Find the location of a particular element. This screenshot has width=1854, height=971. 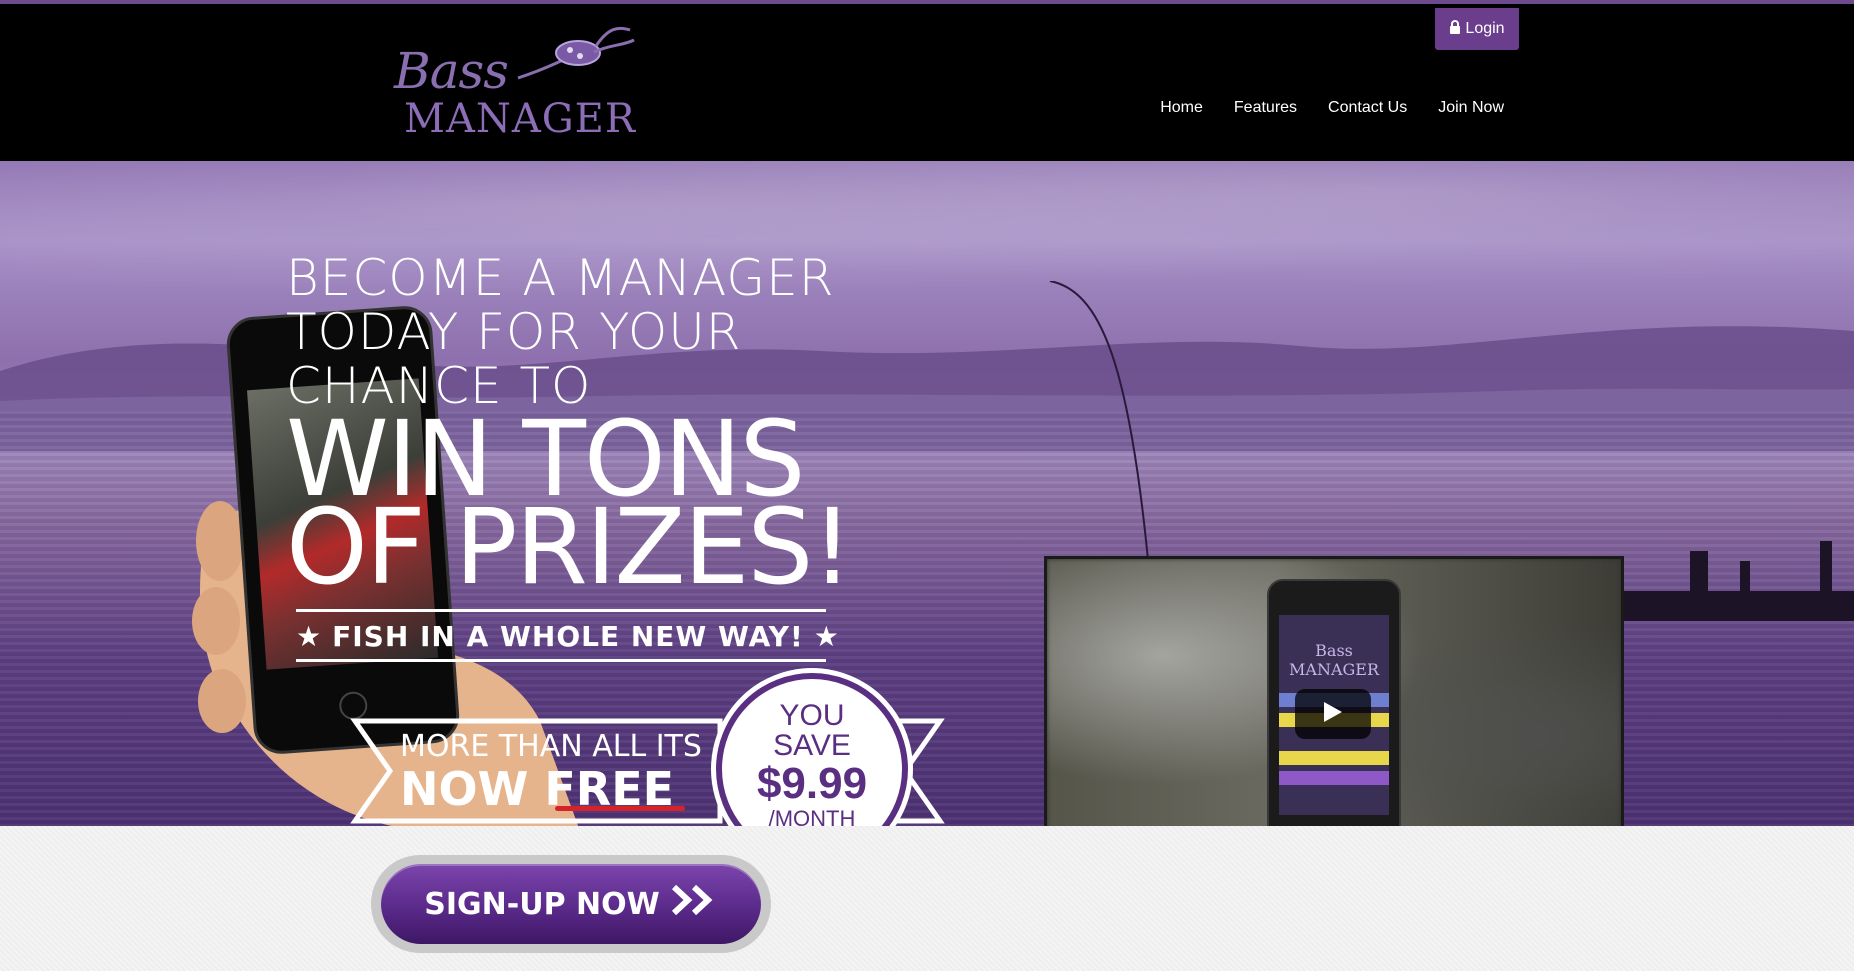

nav-item-features: Features is located at coordinates (1265, 108).